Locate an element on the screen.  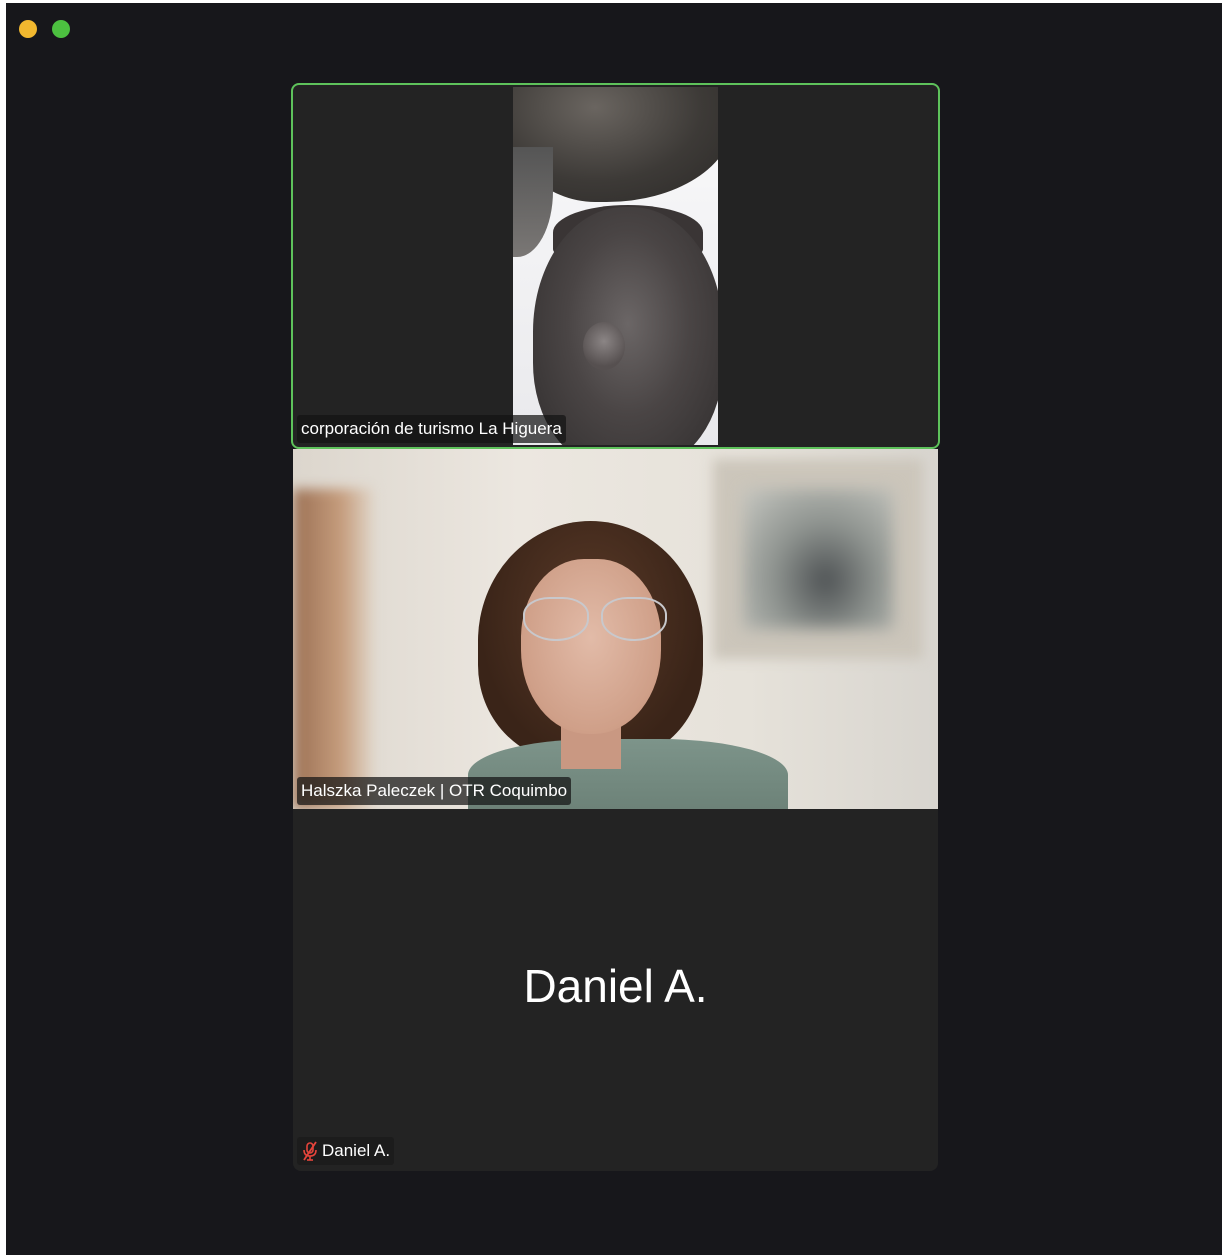
participant-display-name: Daniel A. is located at coordinates (615, 986).